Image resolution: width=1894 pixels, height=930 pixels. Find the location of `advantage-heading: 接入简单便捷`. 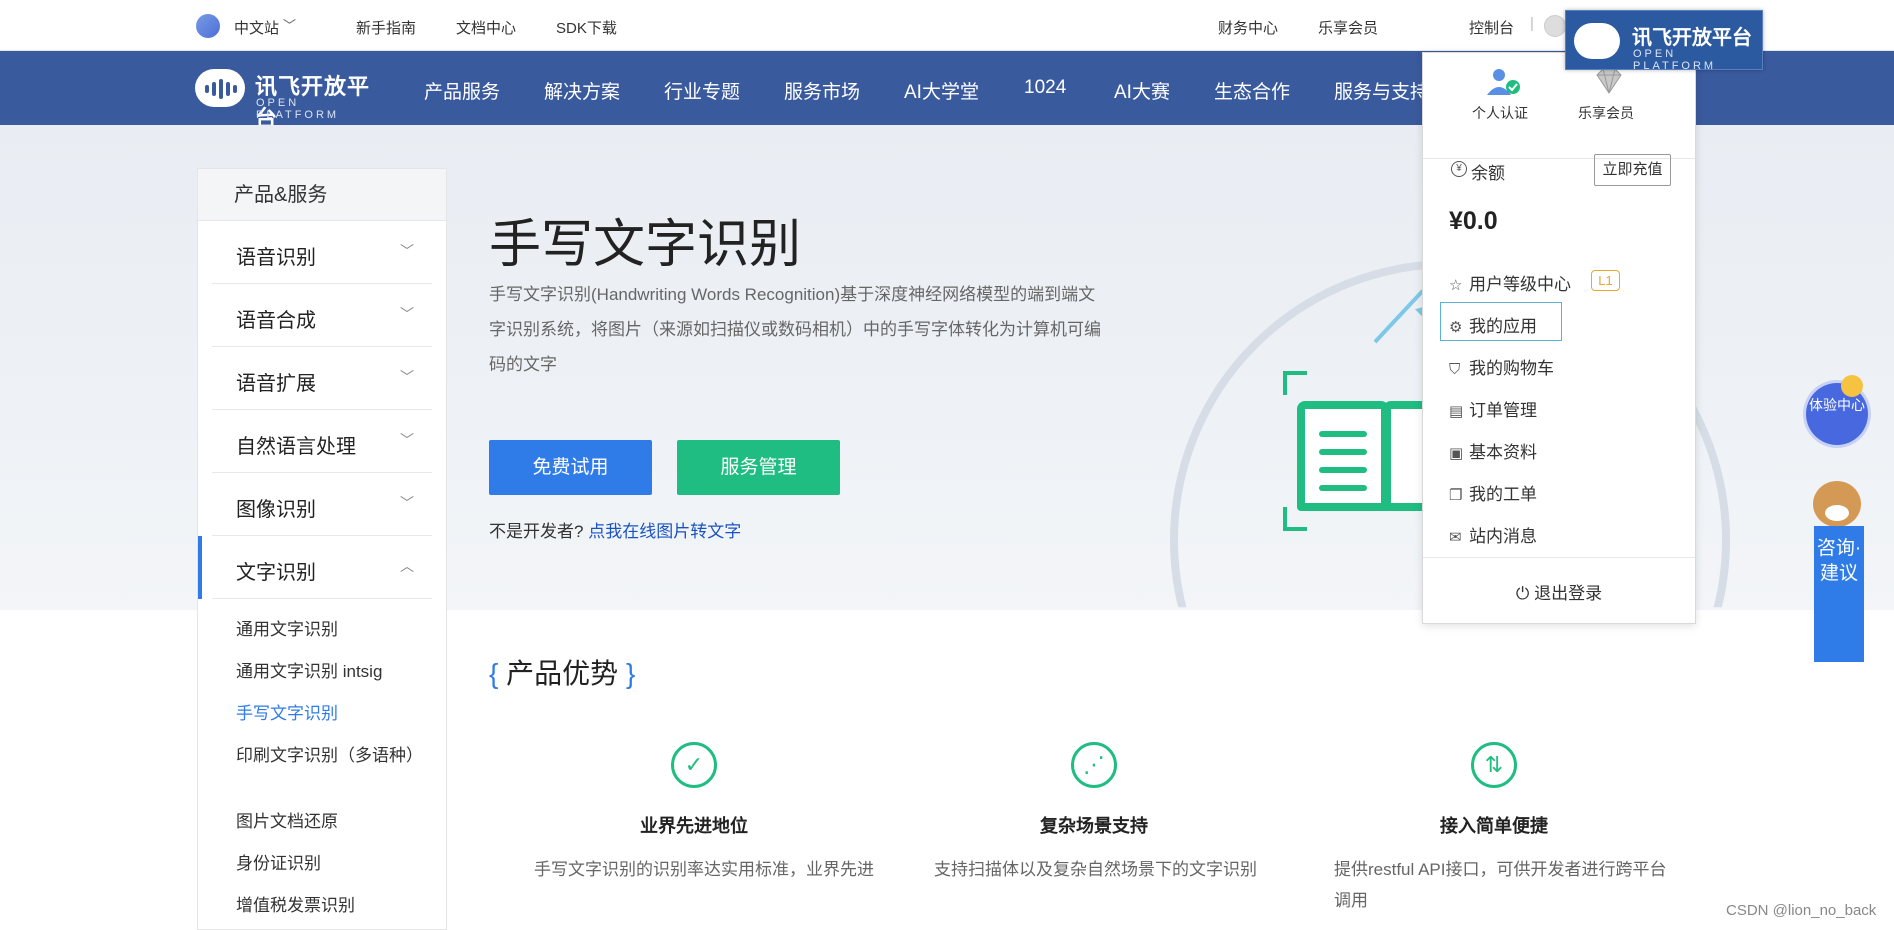

advantage-heading: 接入简单便捷 is located at coordinates (1494, 826).